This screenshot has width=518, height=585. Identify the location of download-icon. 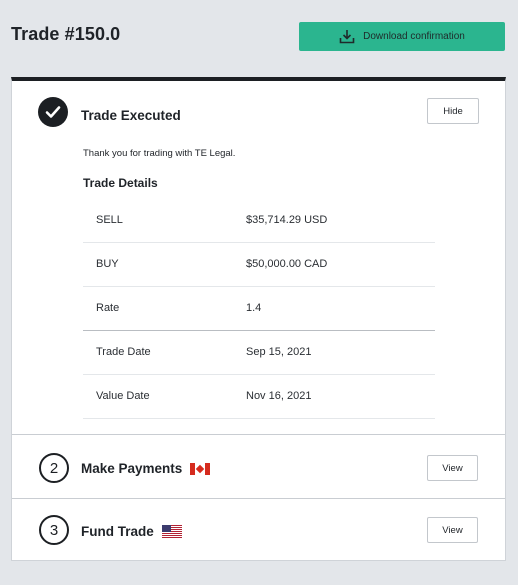
(347, 36).